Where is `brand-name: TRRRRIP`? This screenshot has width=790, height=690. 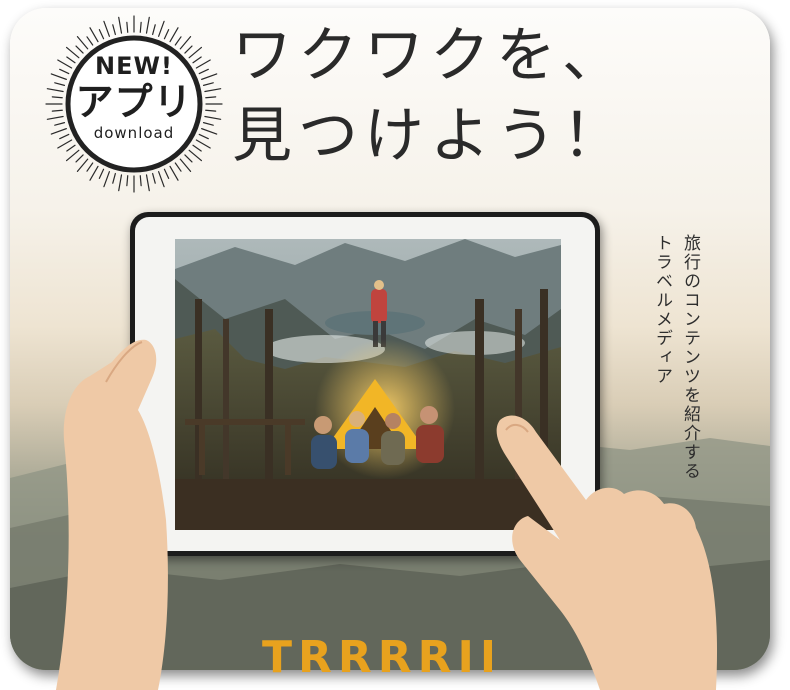 brand-name: TRRRRIP is located at coordinates (377, 656).